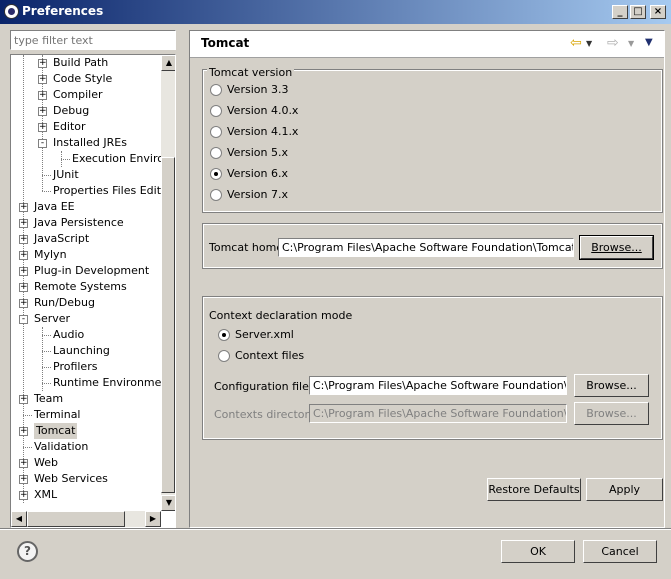 Image resolution: width=671 pixels, height=579 pixels. I want to click on back-dropdown-icon: ▼, so click(589, 44).